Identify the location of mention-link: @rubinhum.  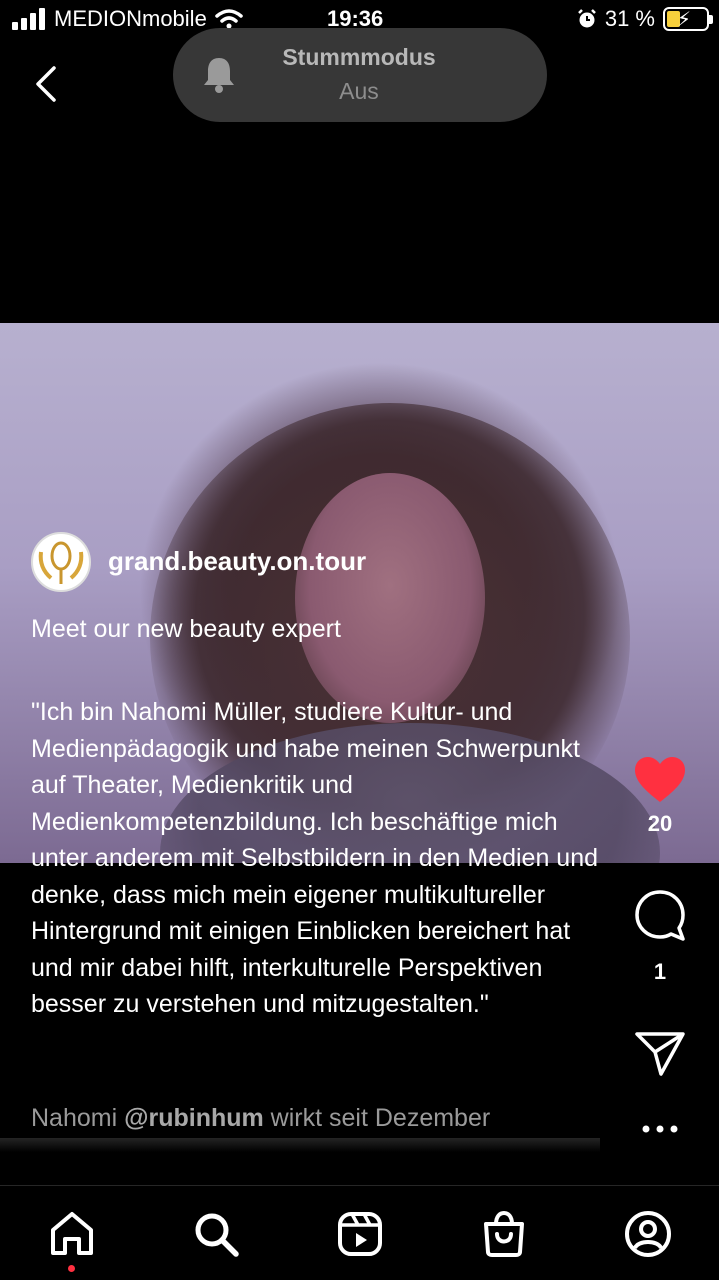
(194, 1118).